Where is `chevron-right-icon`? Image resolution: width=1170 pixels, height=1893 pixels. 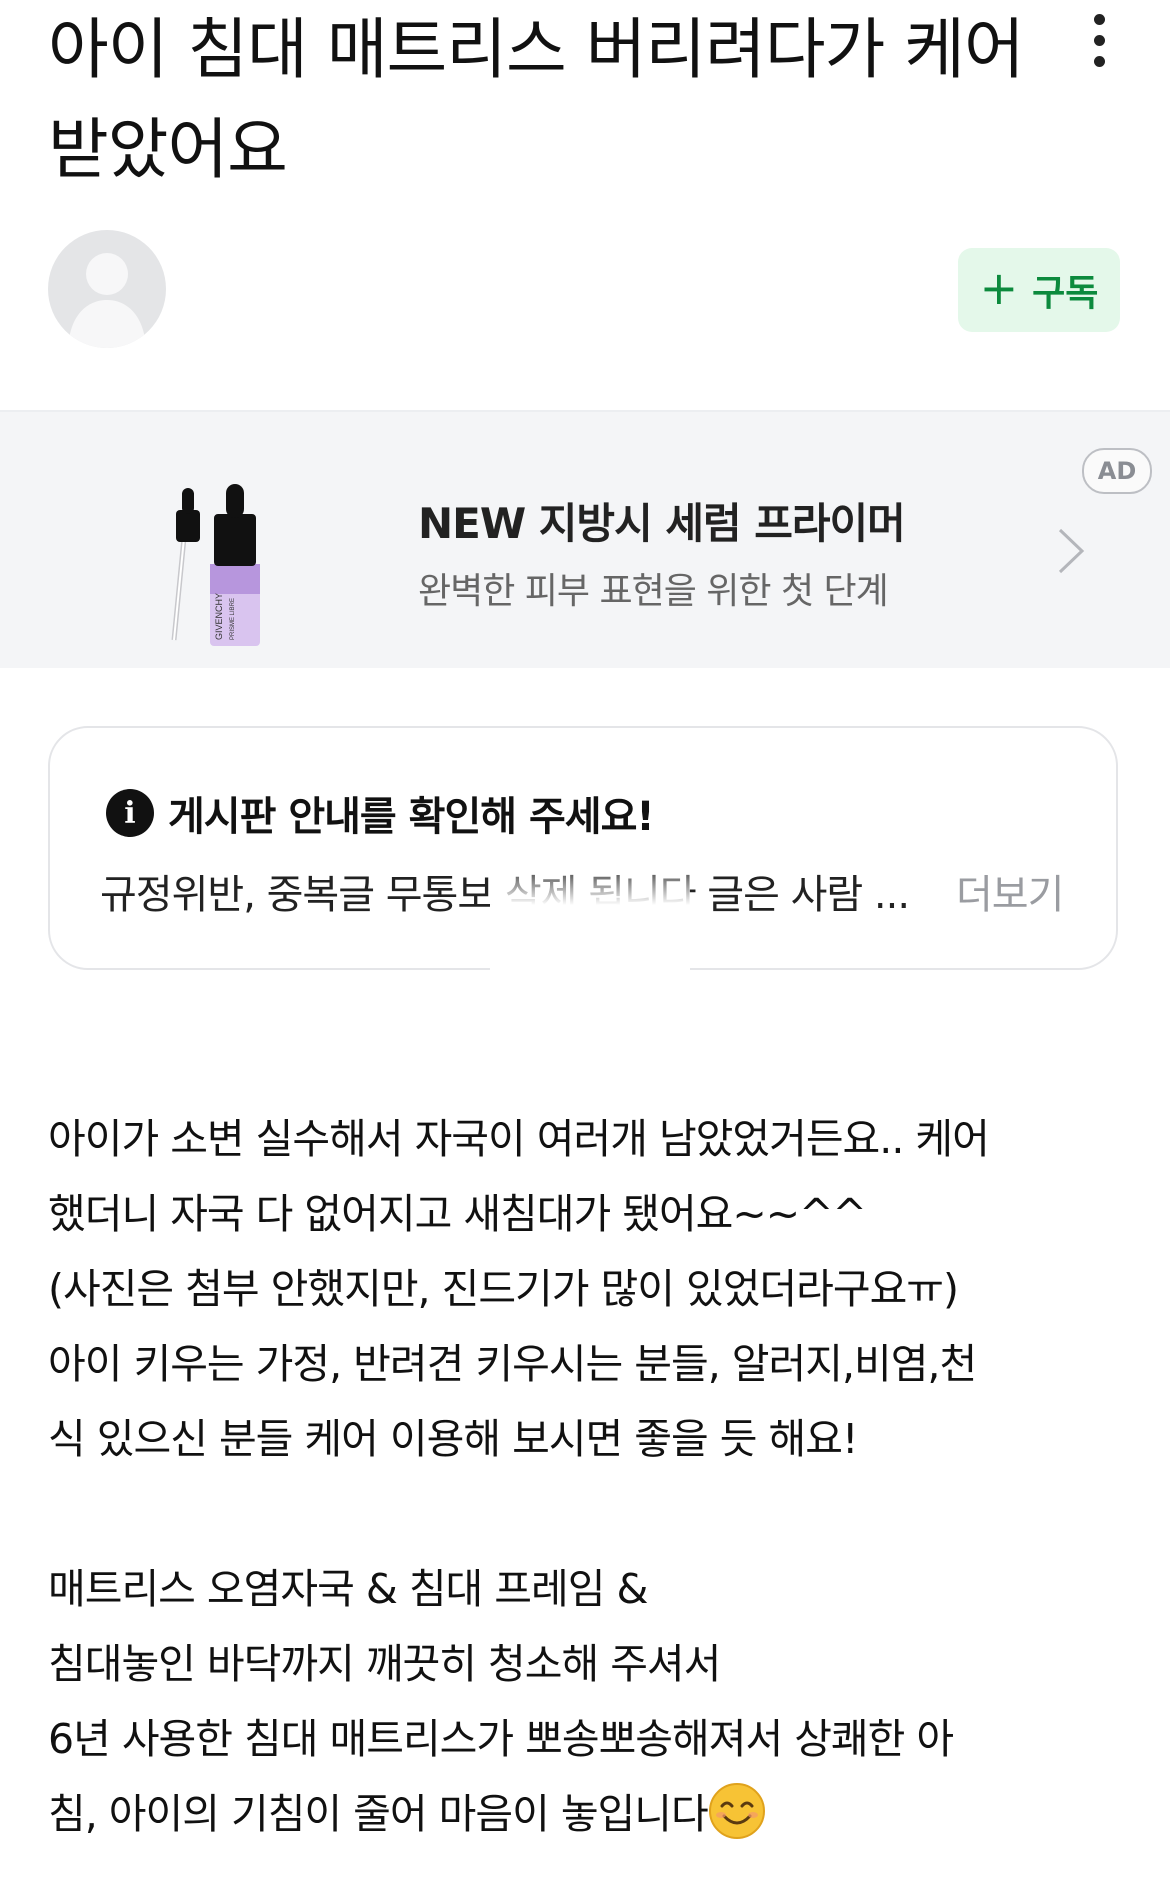 chevron-right-icon is located at coordinates (1071, 551).